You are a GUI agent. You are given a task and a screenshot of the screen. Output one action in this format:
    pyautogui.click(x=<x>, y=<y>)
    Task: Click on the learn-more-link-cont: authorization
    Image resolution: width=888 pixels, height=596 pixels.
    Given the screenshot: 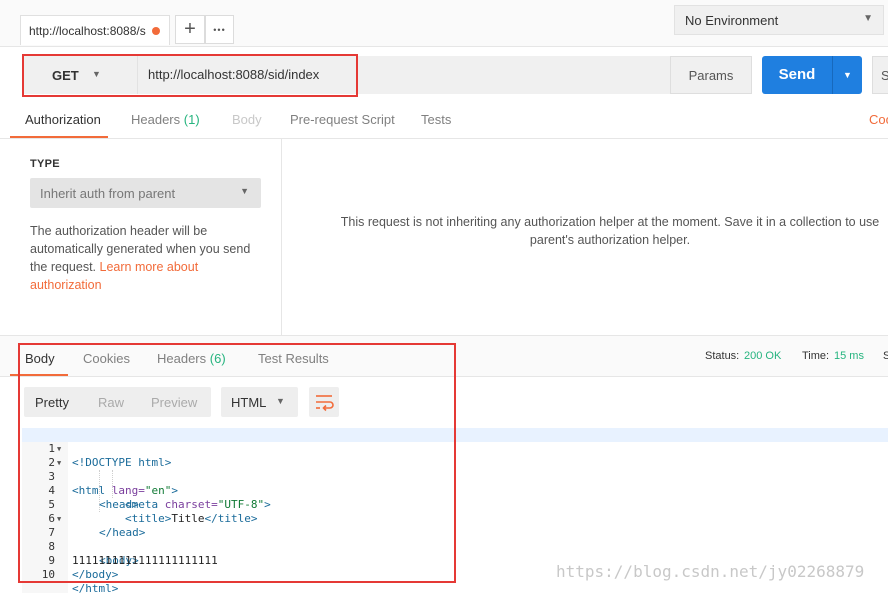 What is the action you would take?
    pyautogui.click(x=66, y=285)
    